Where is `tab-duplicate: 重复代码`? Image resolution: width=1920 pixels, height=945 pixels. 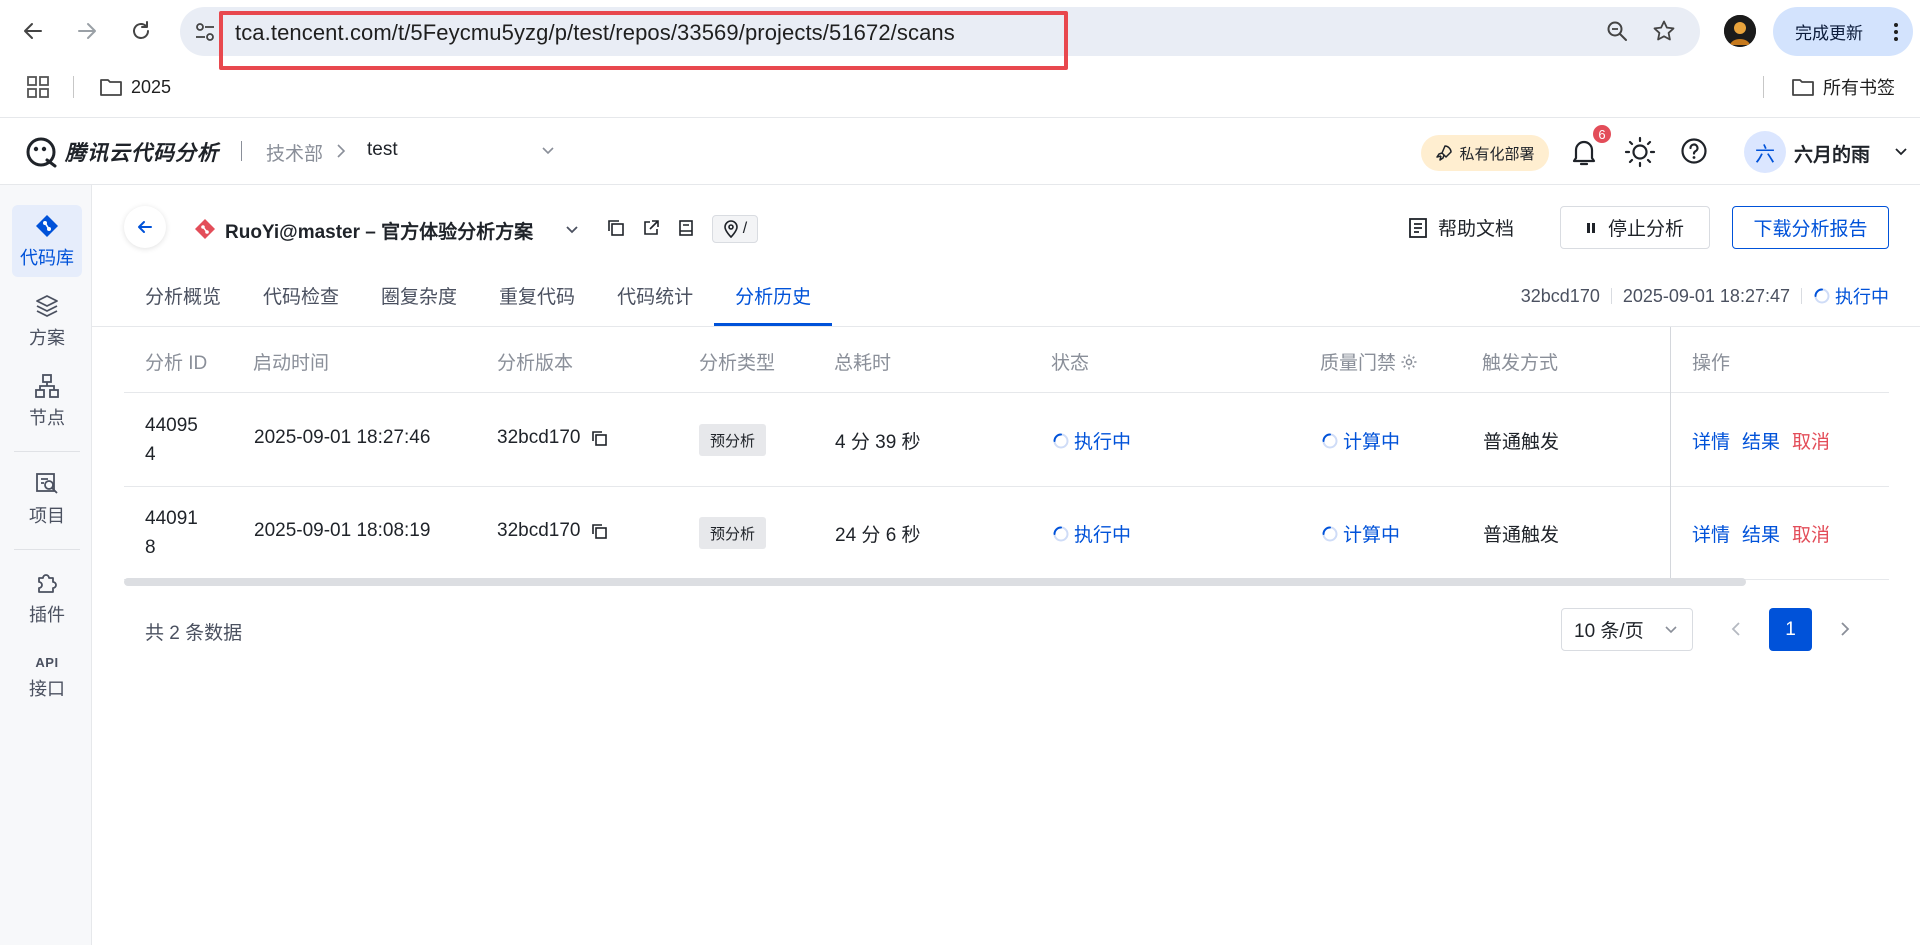 tab-duplicate: 重复代码 is located at coordinates (537, 298).